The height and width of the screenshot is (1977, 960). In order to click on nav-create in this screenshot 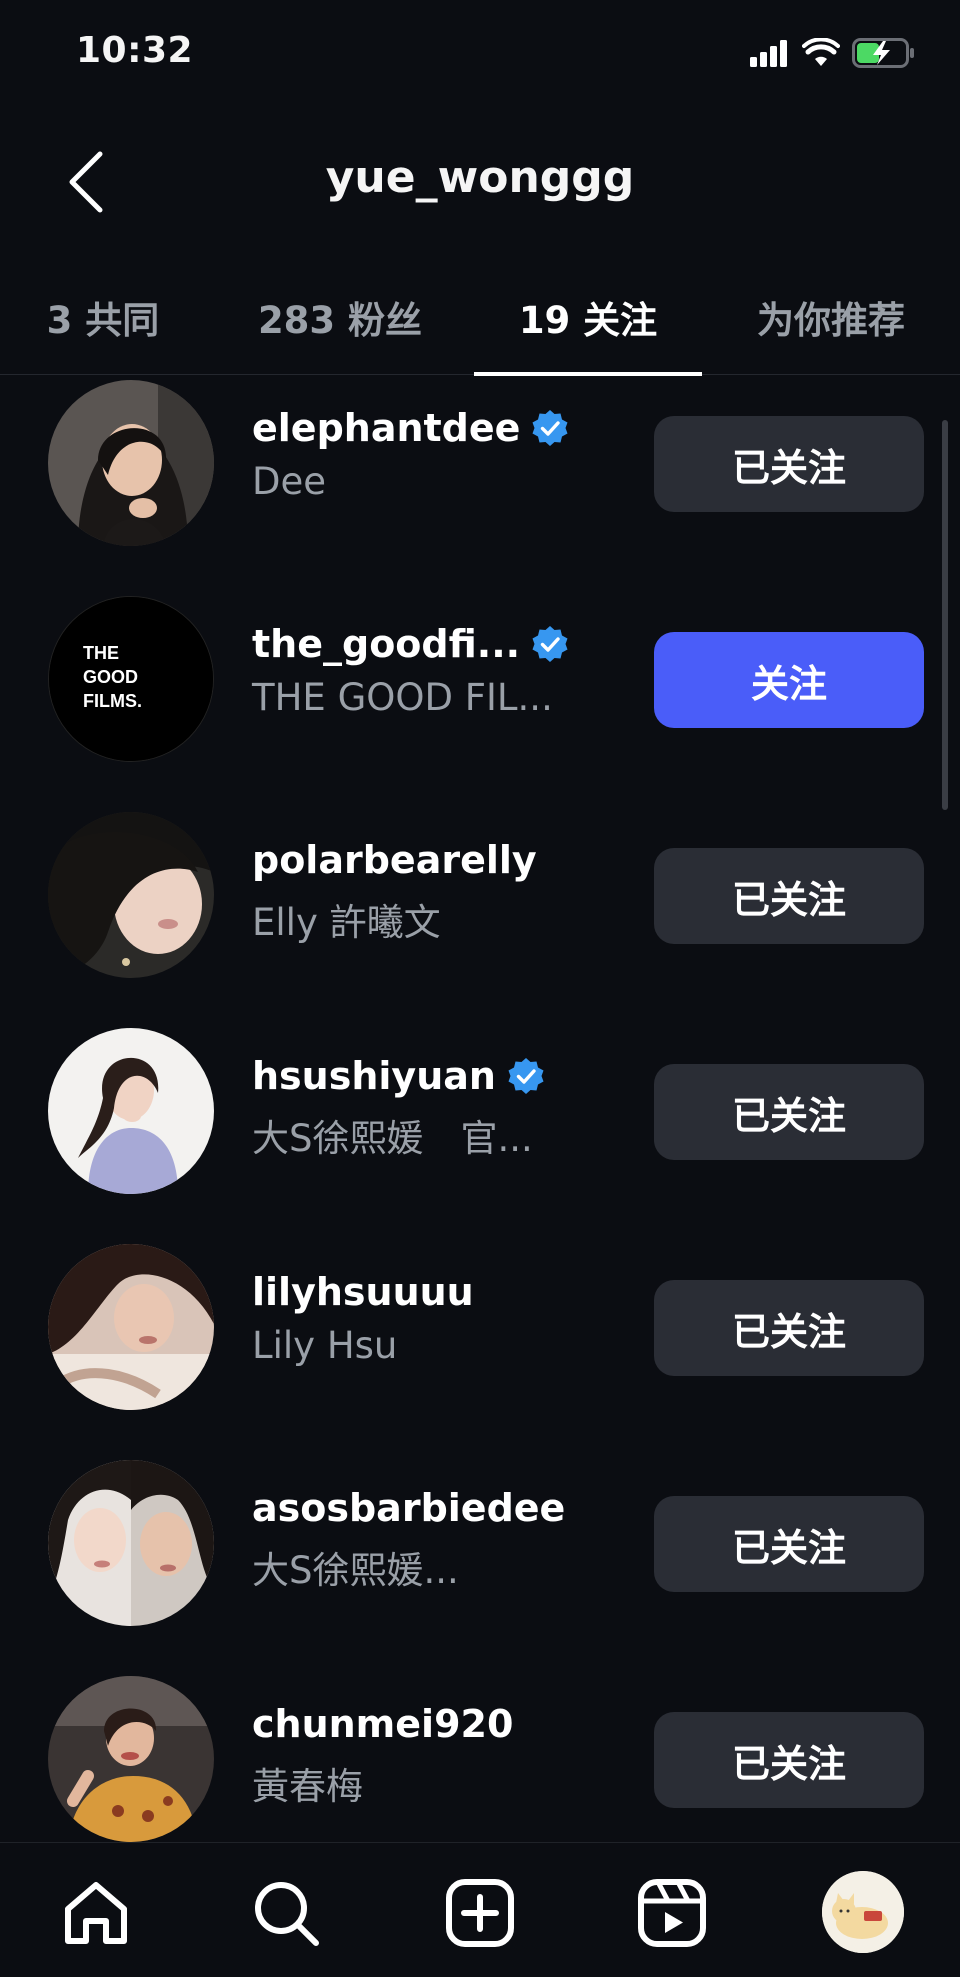, I will do `click(480, 1913)`.